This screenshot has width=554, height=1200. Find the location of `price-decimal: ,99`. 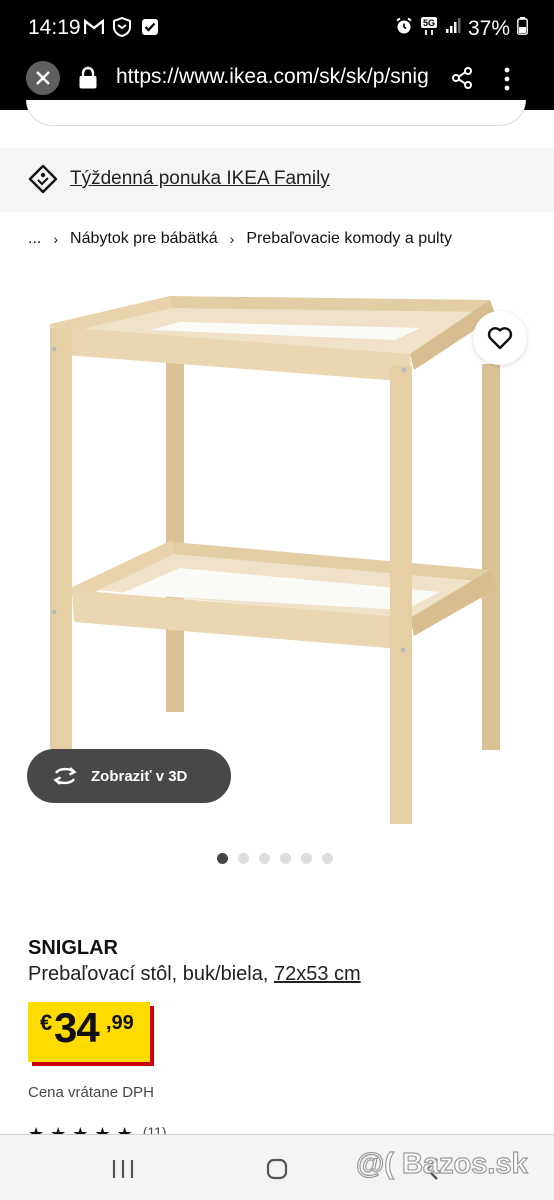

price-decimal: ,99 is located at coordinates (120, 1023).